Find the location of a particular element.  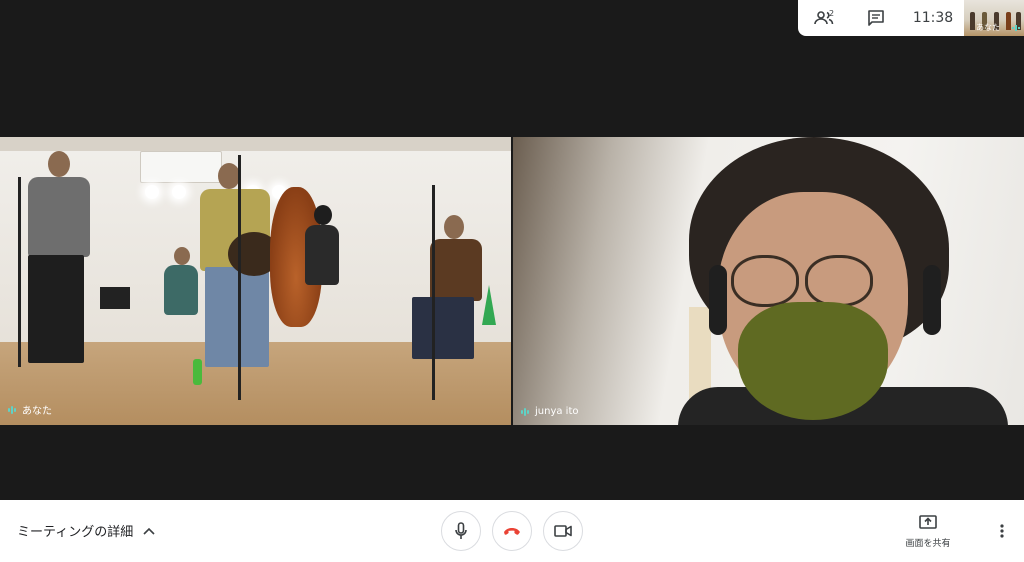

share-screen-label: 画面を共有 is located at coordinates (928, 544).